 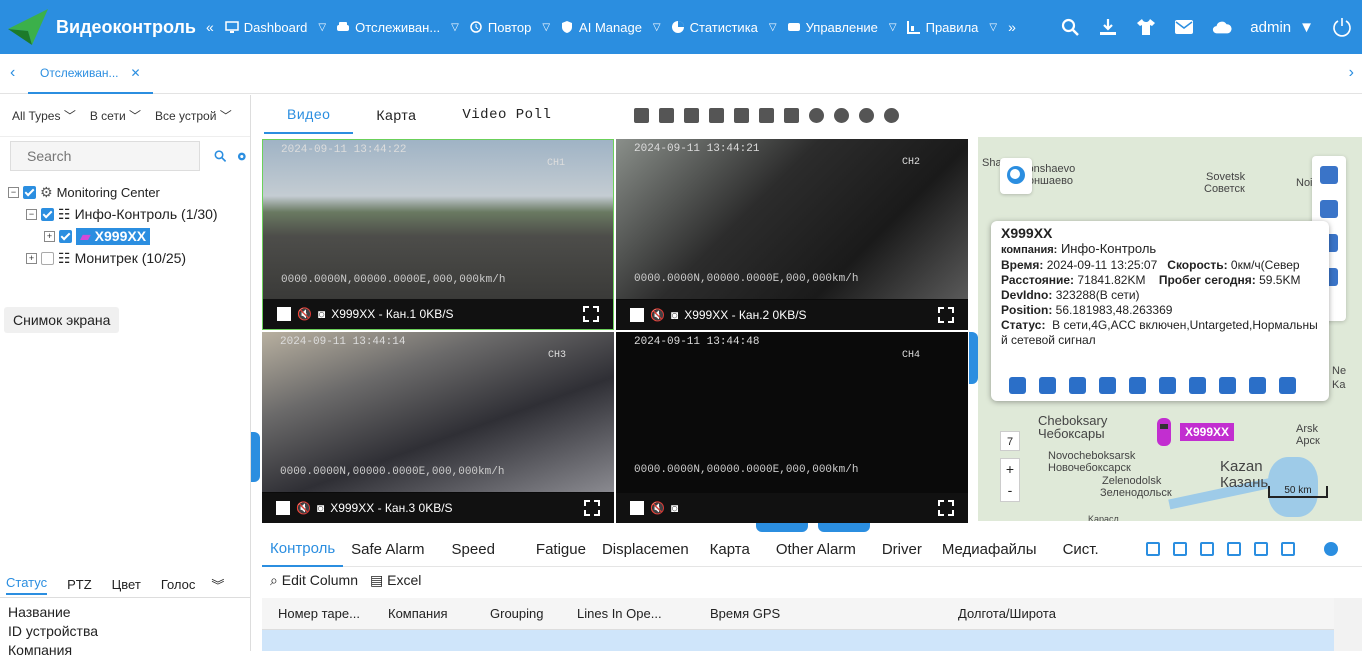 I want to click on tab-scroll-left-icon: ‹, so click(x=12, y=73).